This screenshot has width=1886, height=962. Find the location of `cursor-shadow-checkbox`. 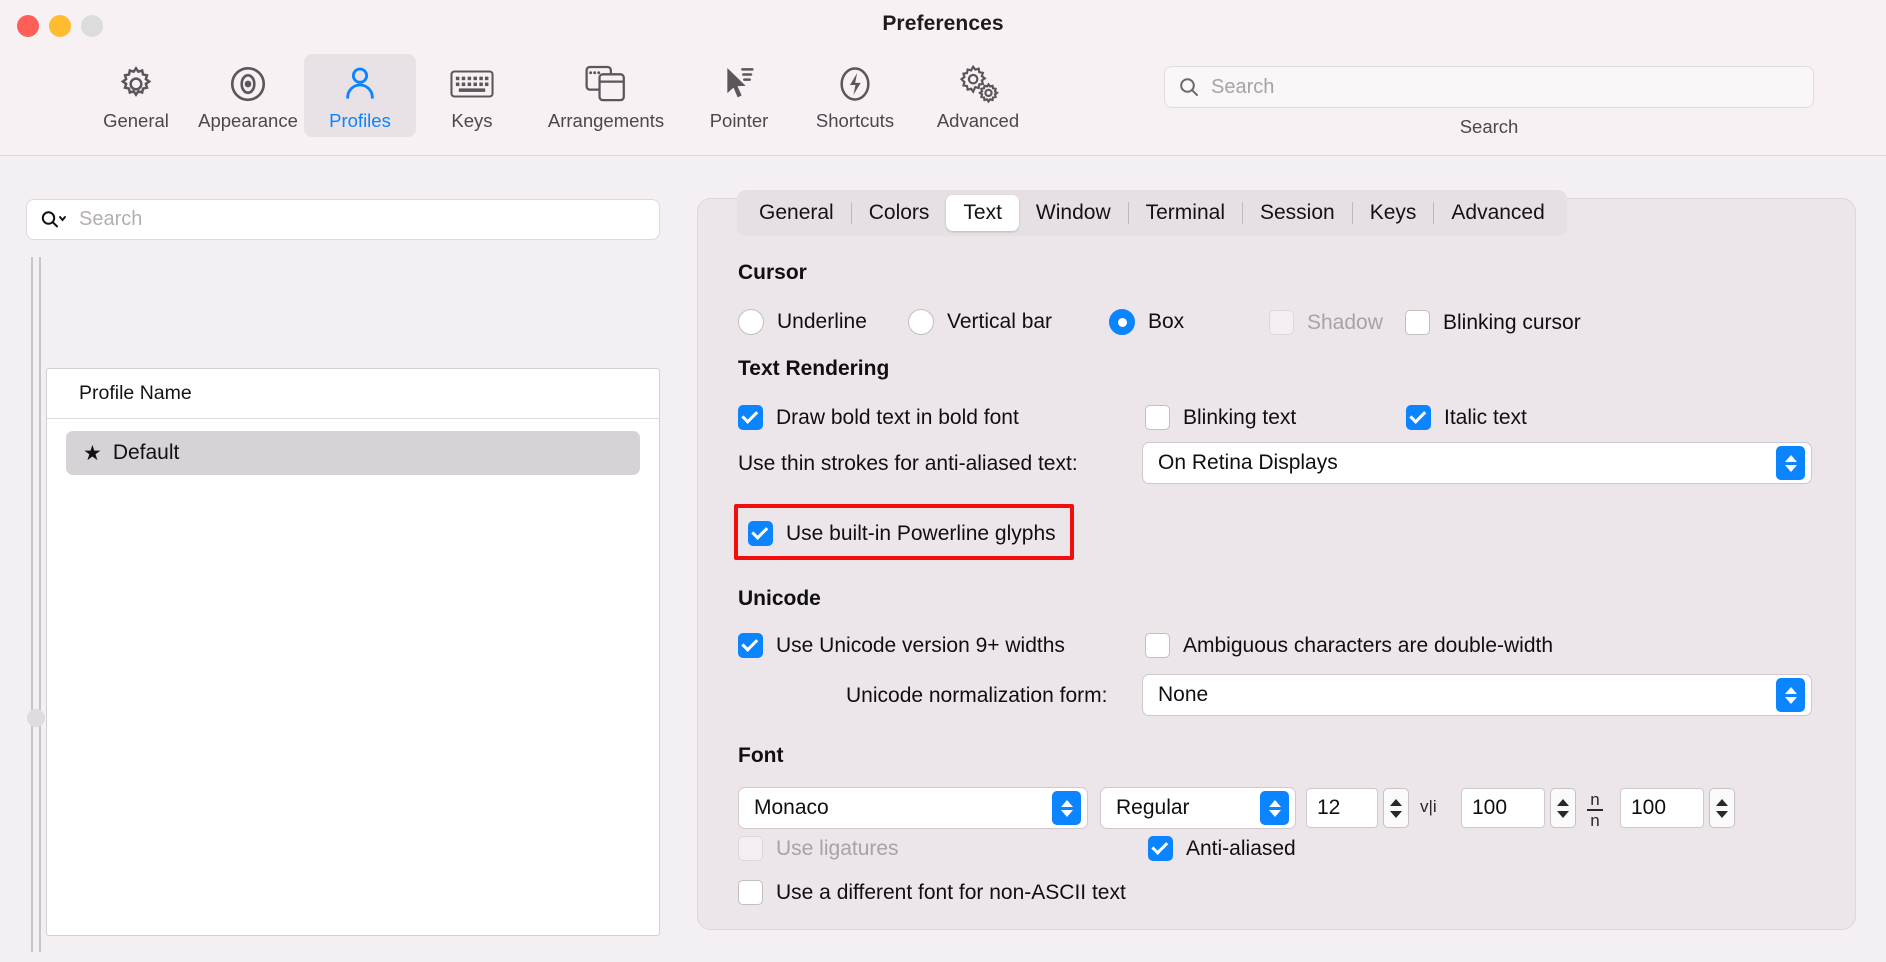

cursor-shadow-checkbox is located at coordinates (1281, 322).